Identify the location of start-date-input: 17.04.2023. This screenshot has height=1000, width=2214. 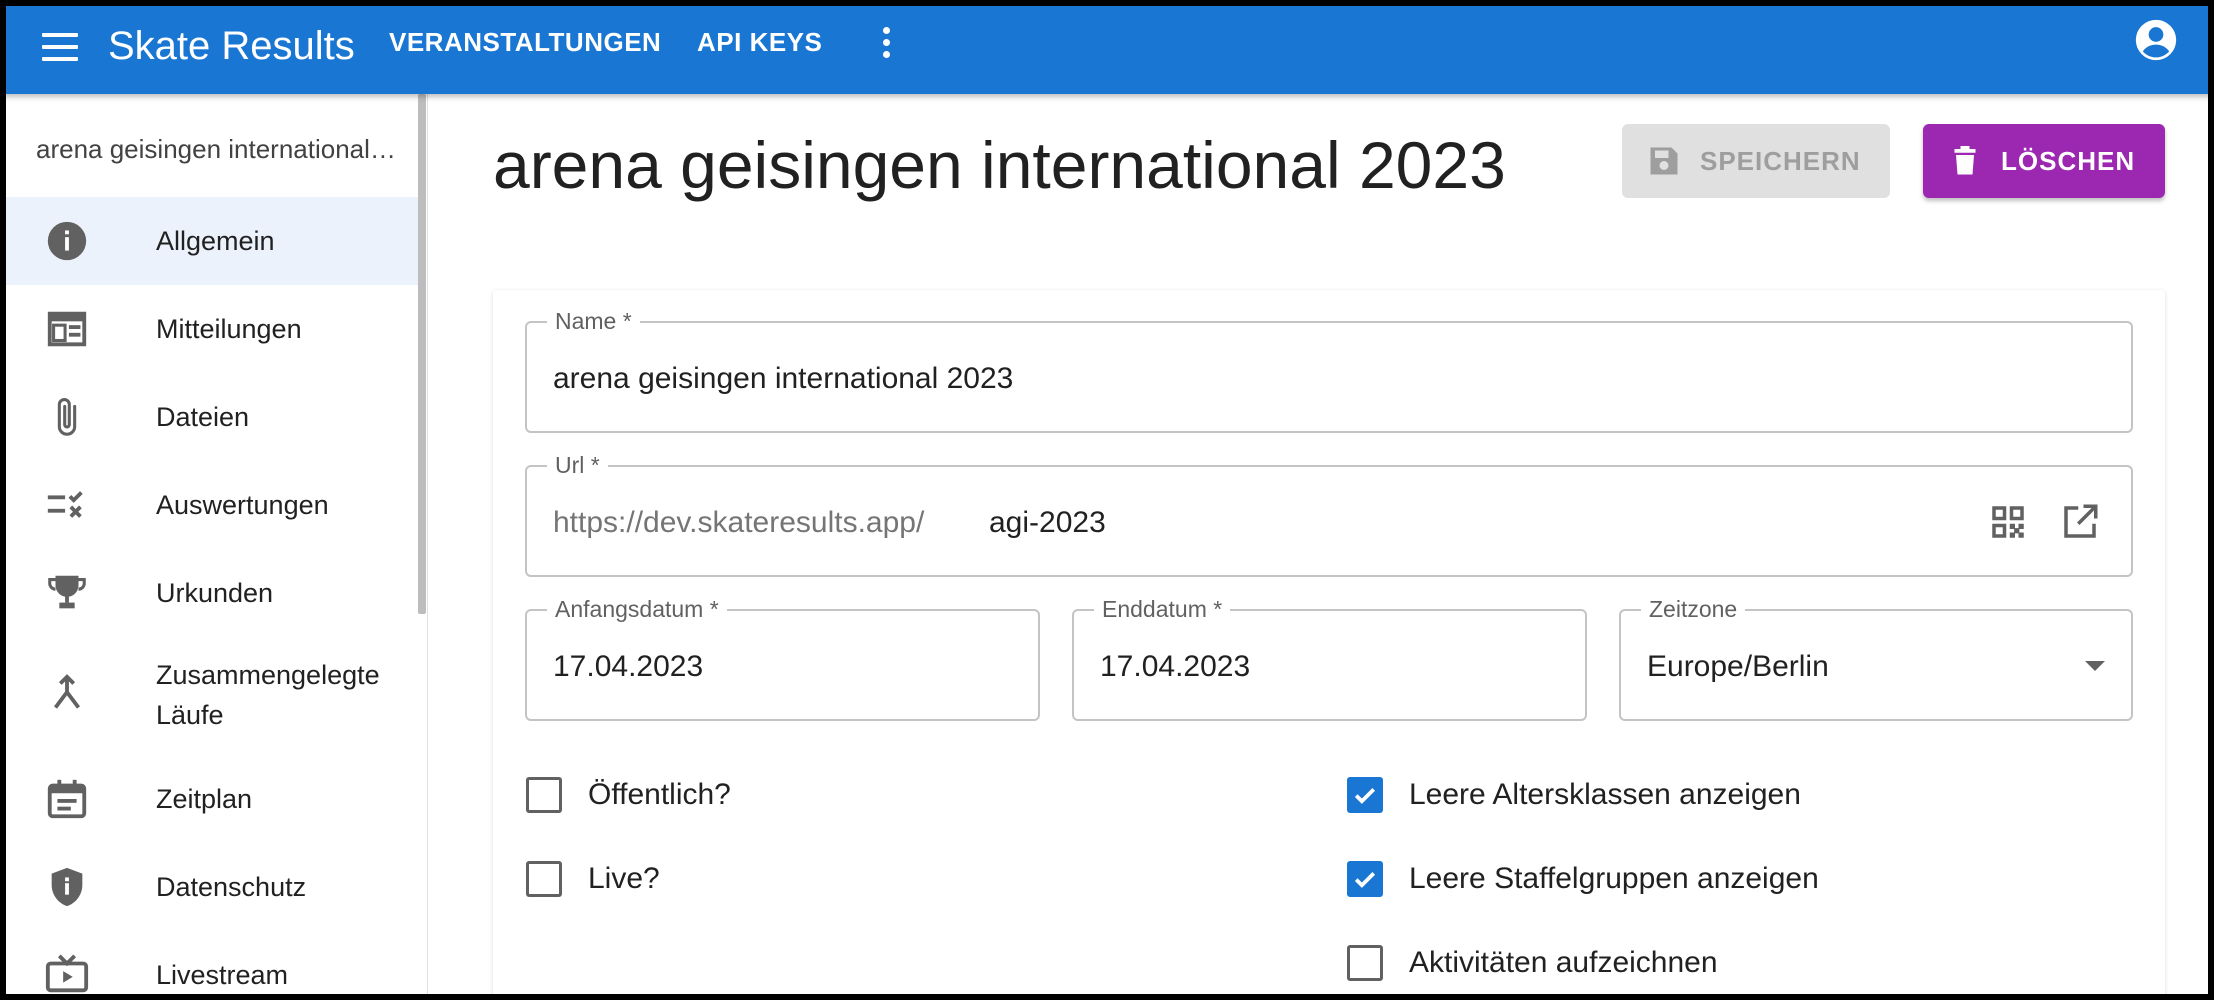
(628, 667).